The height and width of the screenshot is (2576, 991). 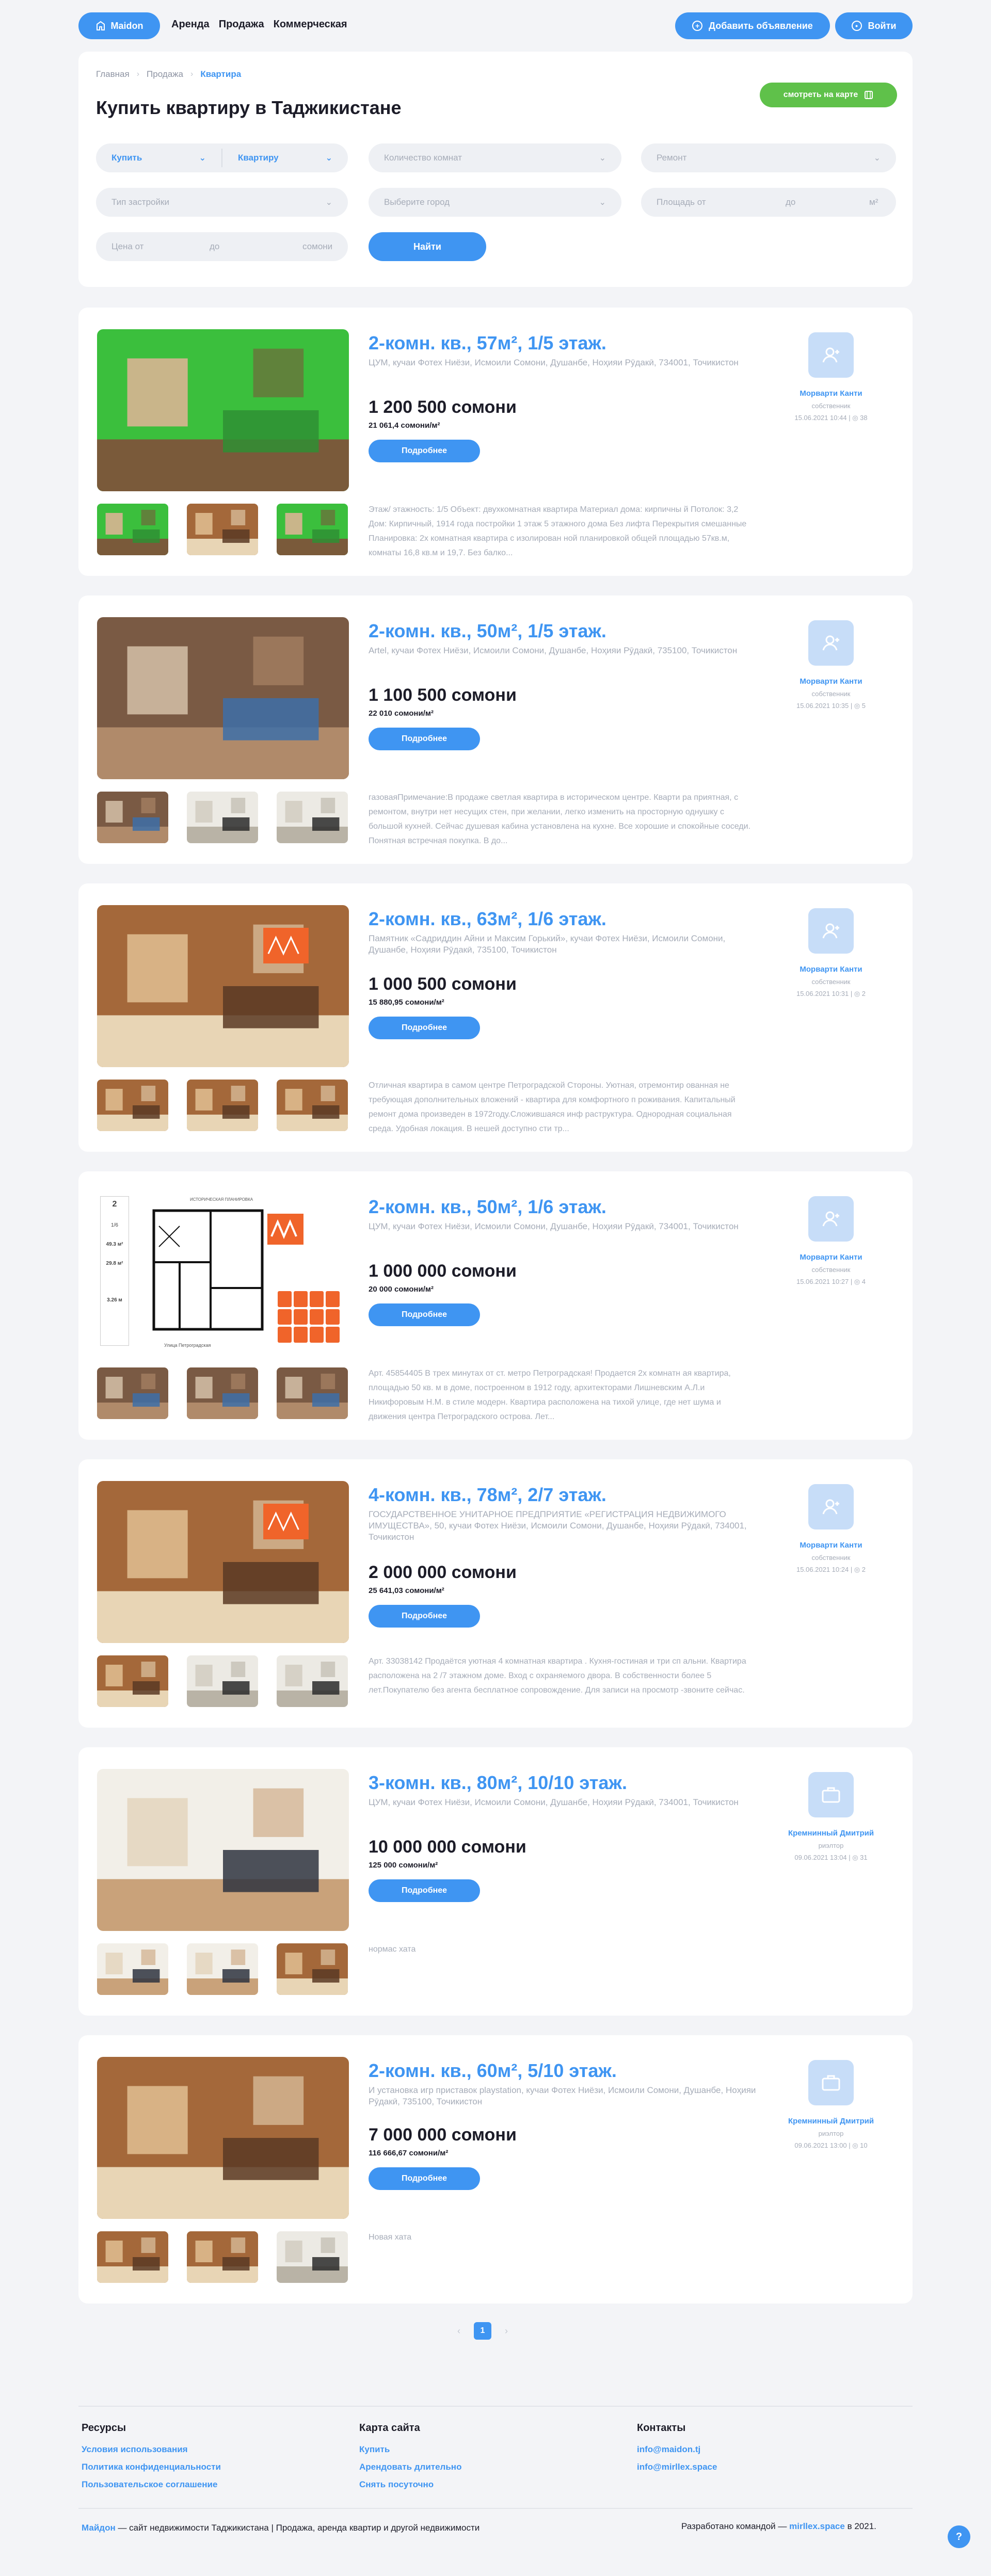 What do you see at coordinates (817, 2526) in the screenshot?
I see `developer-link: mirllex.space` at bounding box center [817, 2526].